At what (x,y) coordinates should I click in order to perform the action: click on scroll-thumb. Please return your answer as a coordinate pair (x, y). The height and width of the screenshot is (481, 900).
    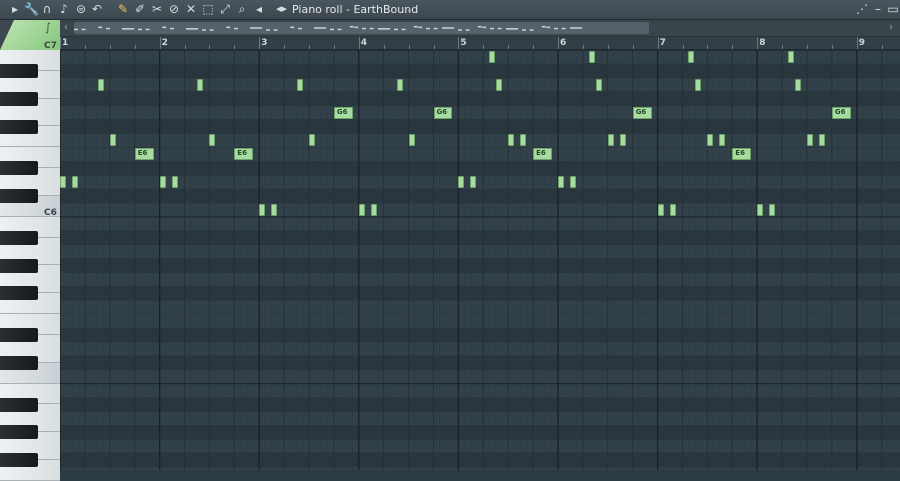
    Looking at the image, I should click on (361, 28).